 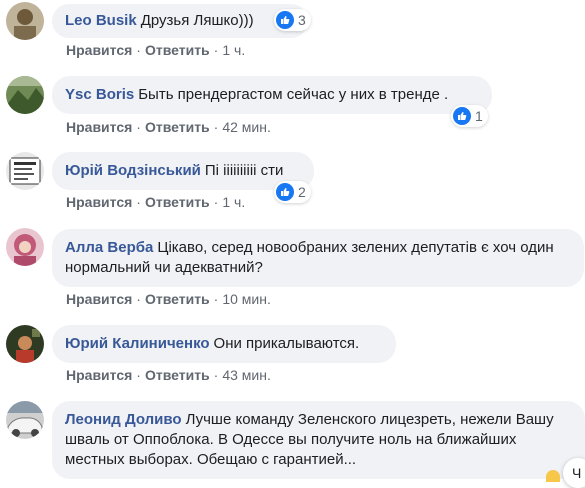 I want to click on comment-author: Юрій Водзінський, so click(x=133, y=170).